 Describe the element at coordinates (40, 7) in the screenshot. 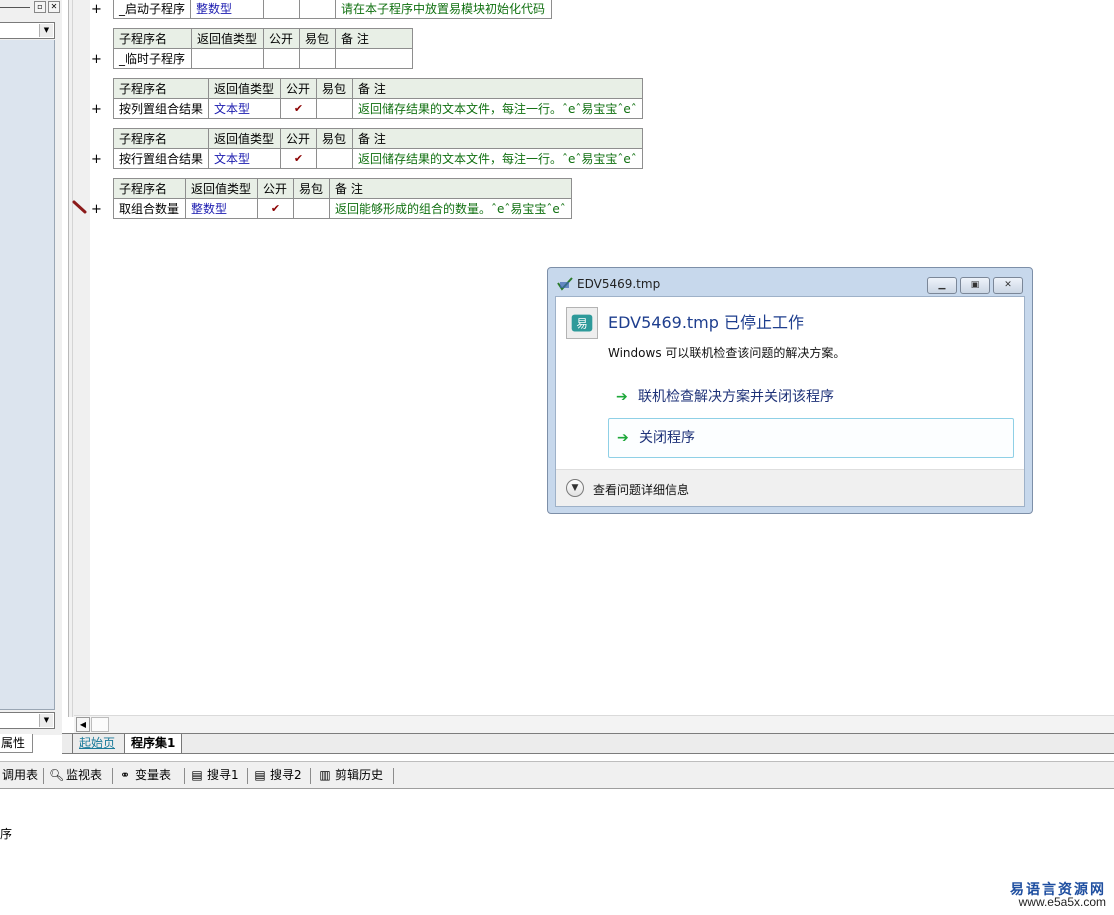

I see `restore-panel-icon: ▫` at that location.